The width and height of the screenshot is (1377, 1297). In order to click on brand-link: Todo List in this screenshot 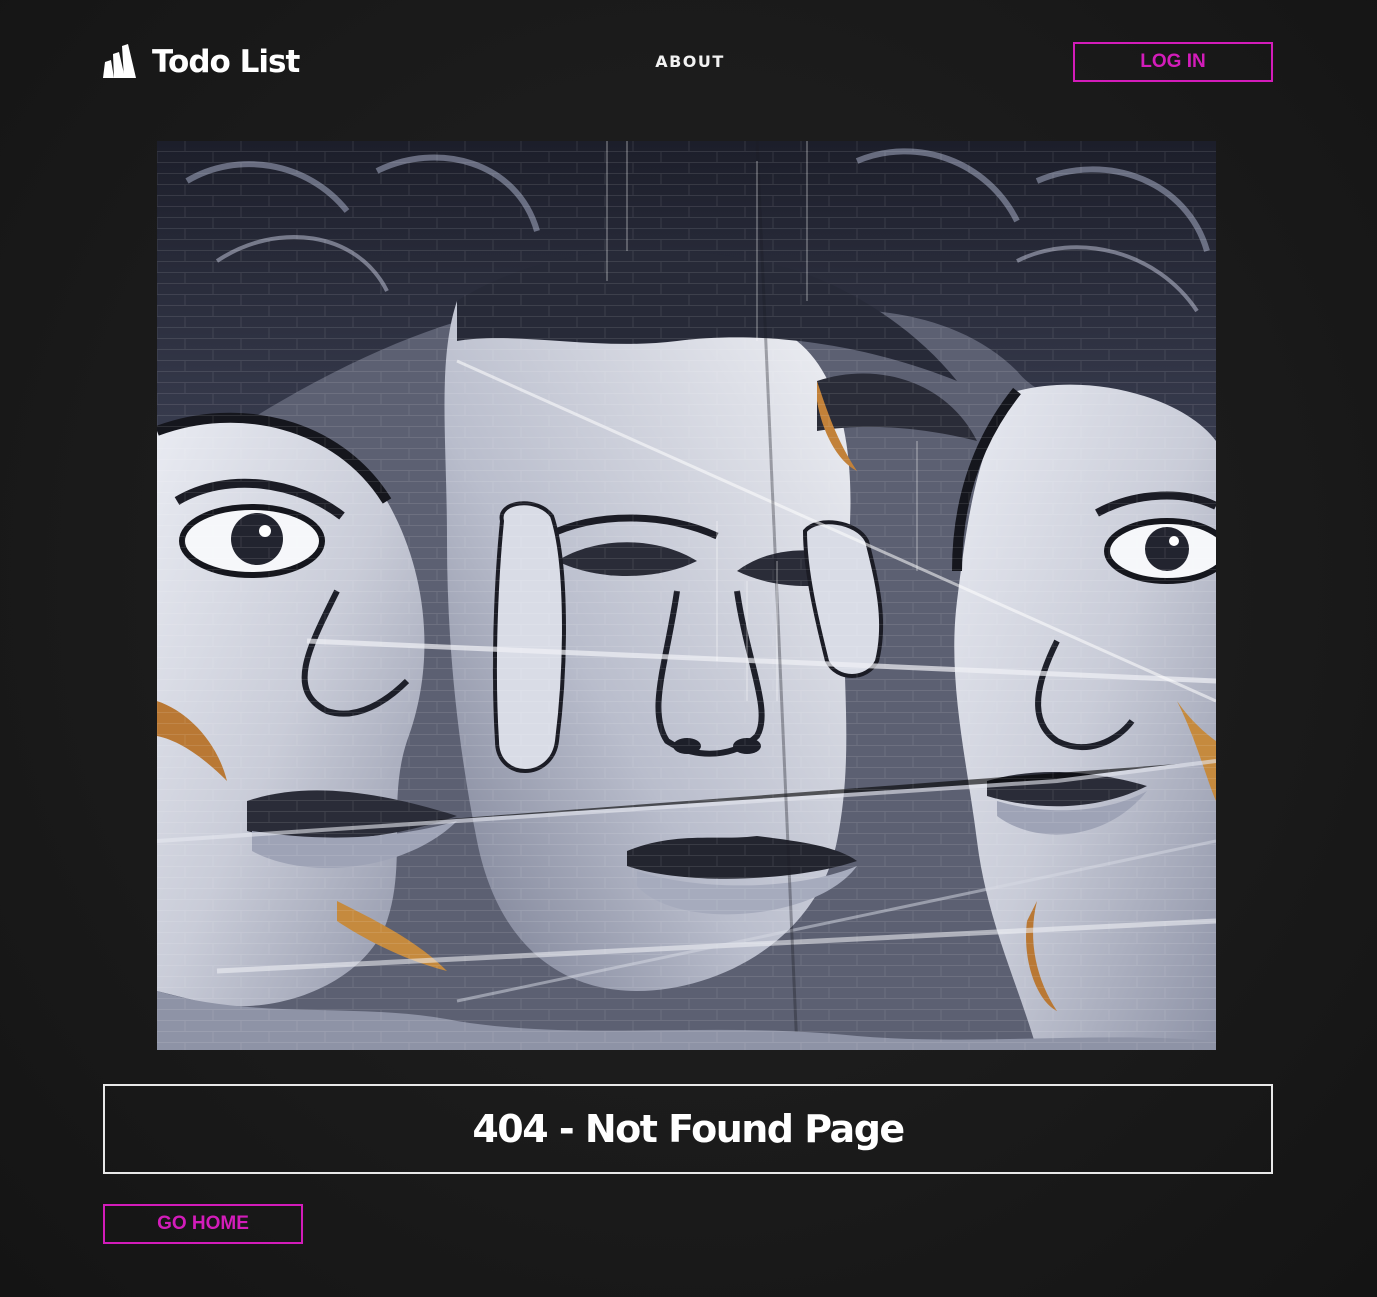, I will do `click(201, 62)`.